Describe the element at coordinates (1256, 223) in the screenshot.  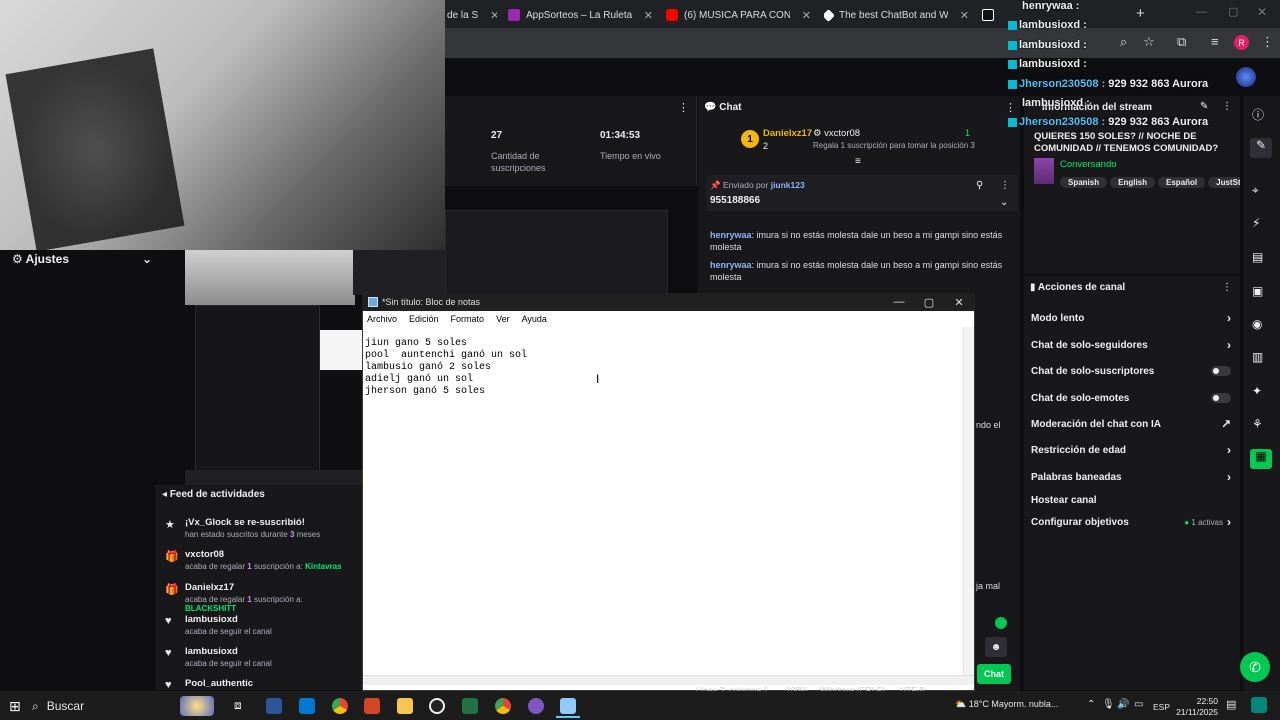
I see `bolt-icon: ⚡` at that location.